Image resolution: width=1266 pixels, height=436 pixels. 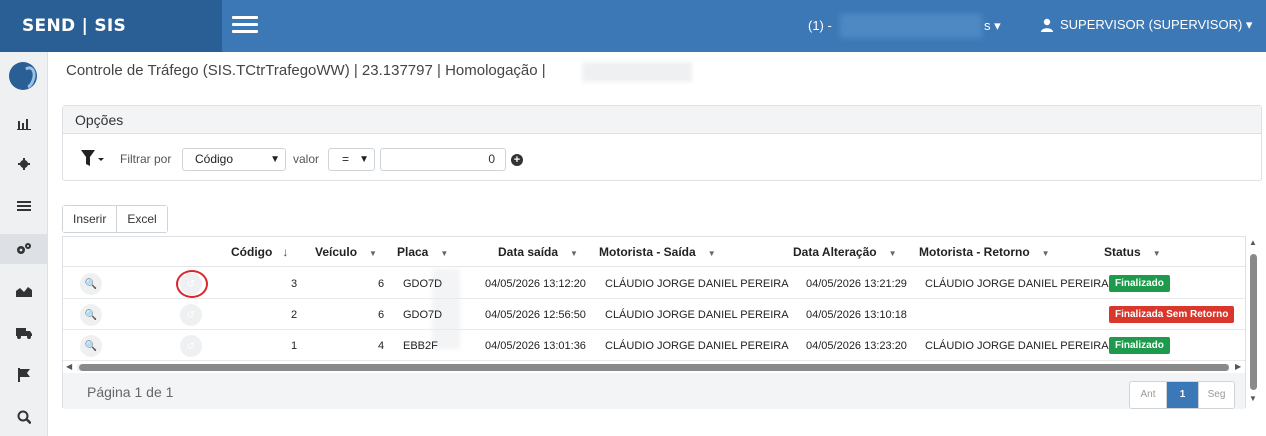 What do you see at coordinates (146, 159) in the screenshot?
I see `filter-label: Filtrar por` at bounding box center [146, 159].